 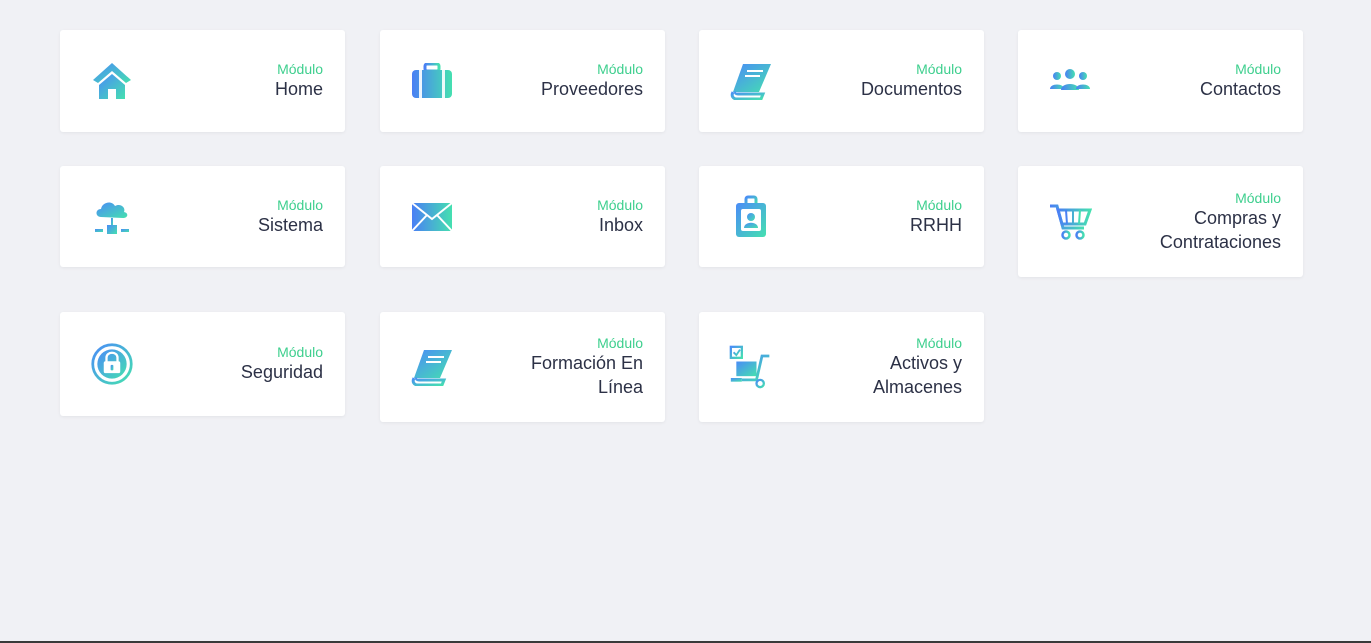 I want to click on module-card-rrhh: Módulo RRHH, so click(x=841, y=216).